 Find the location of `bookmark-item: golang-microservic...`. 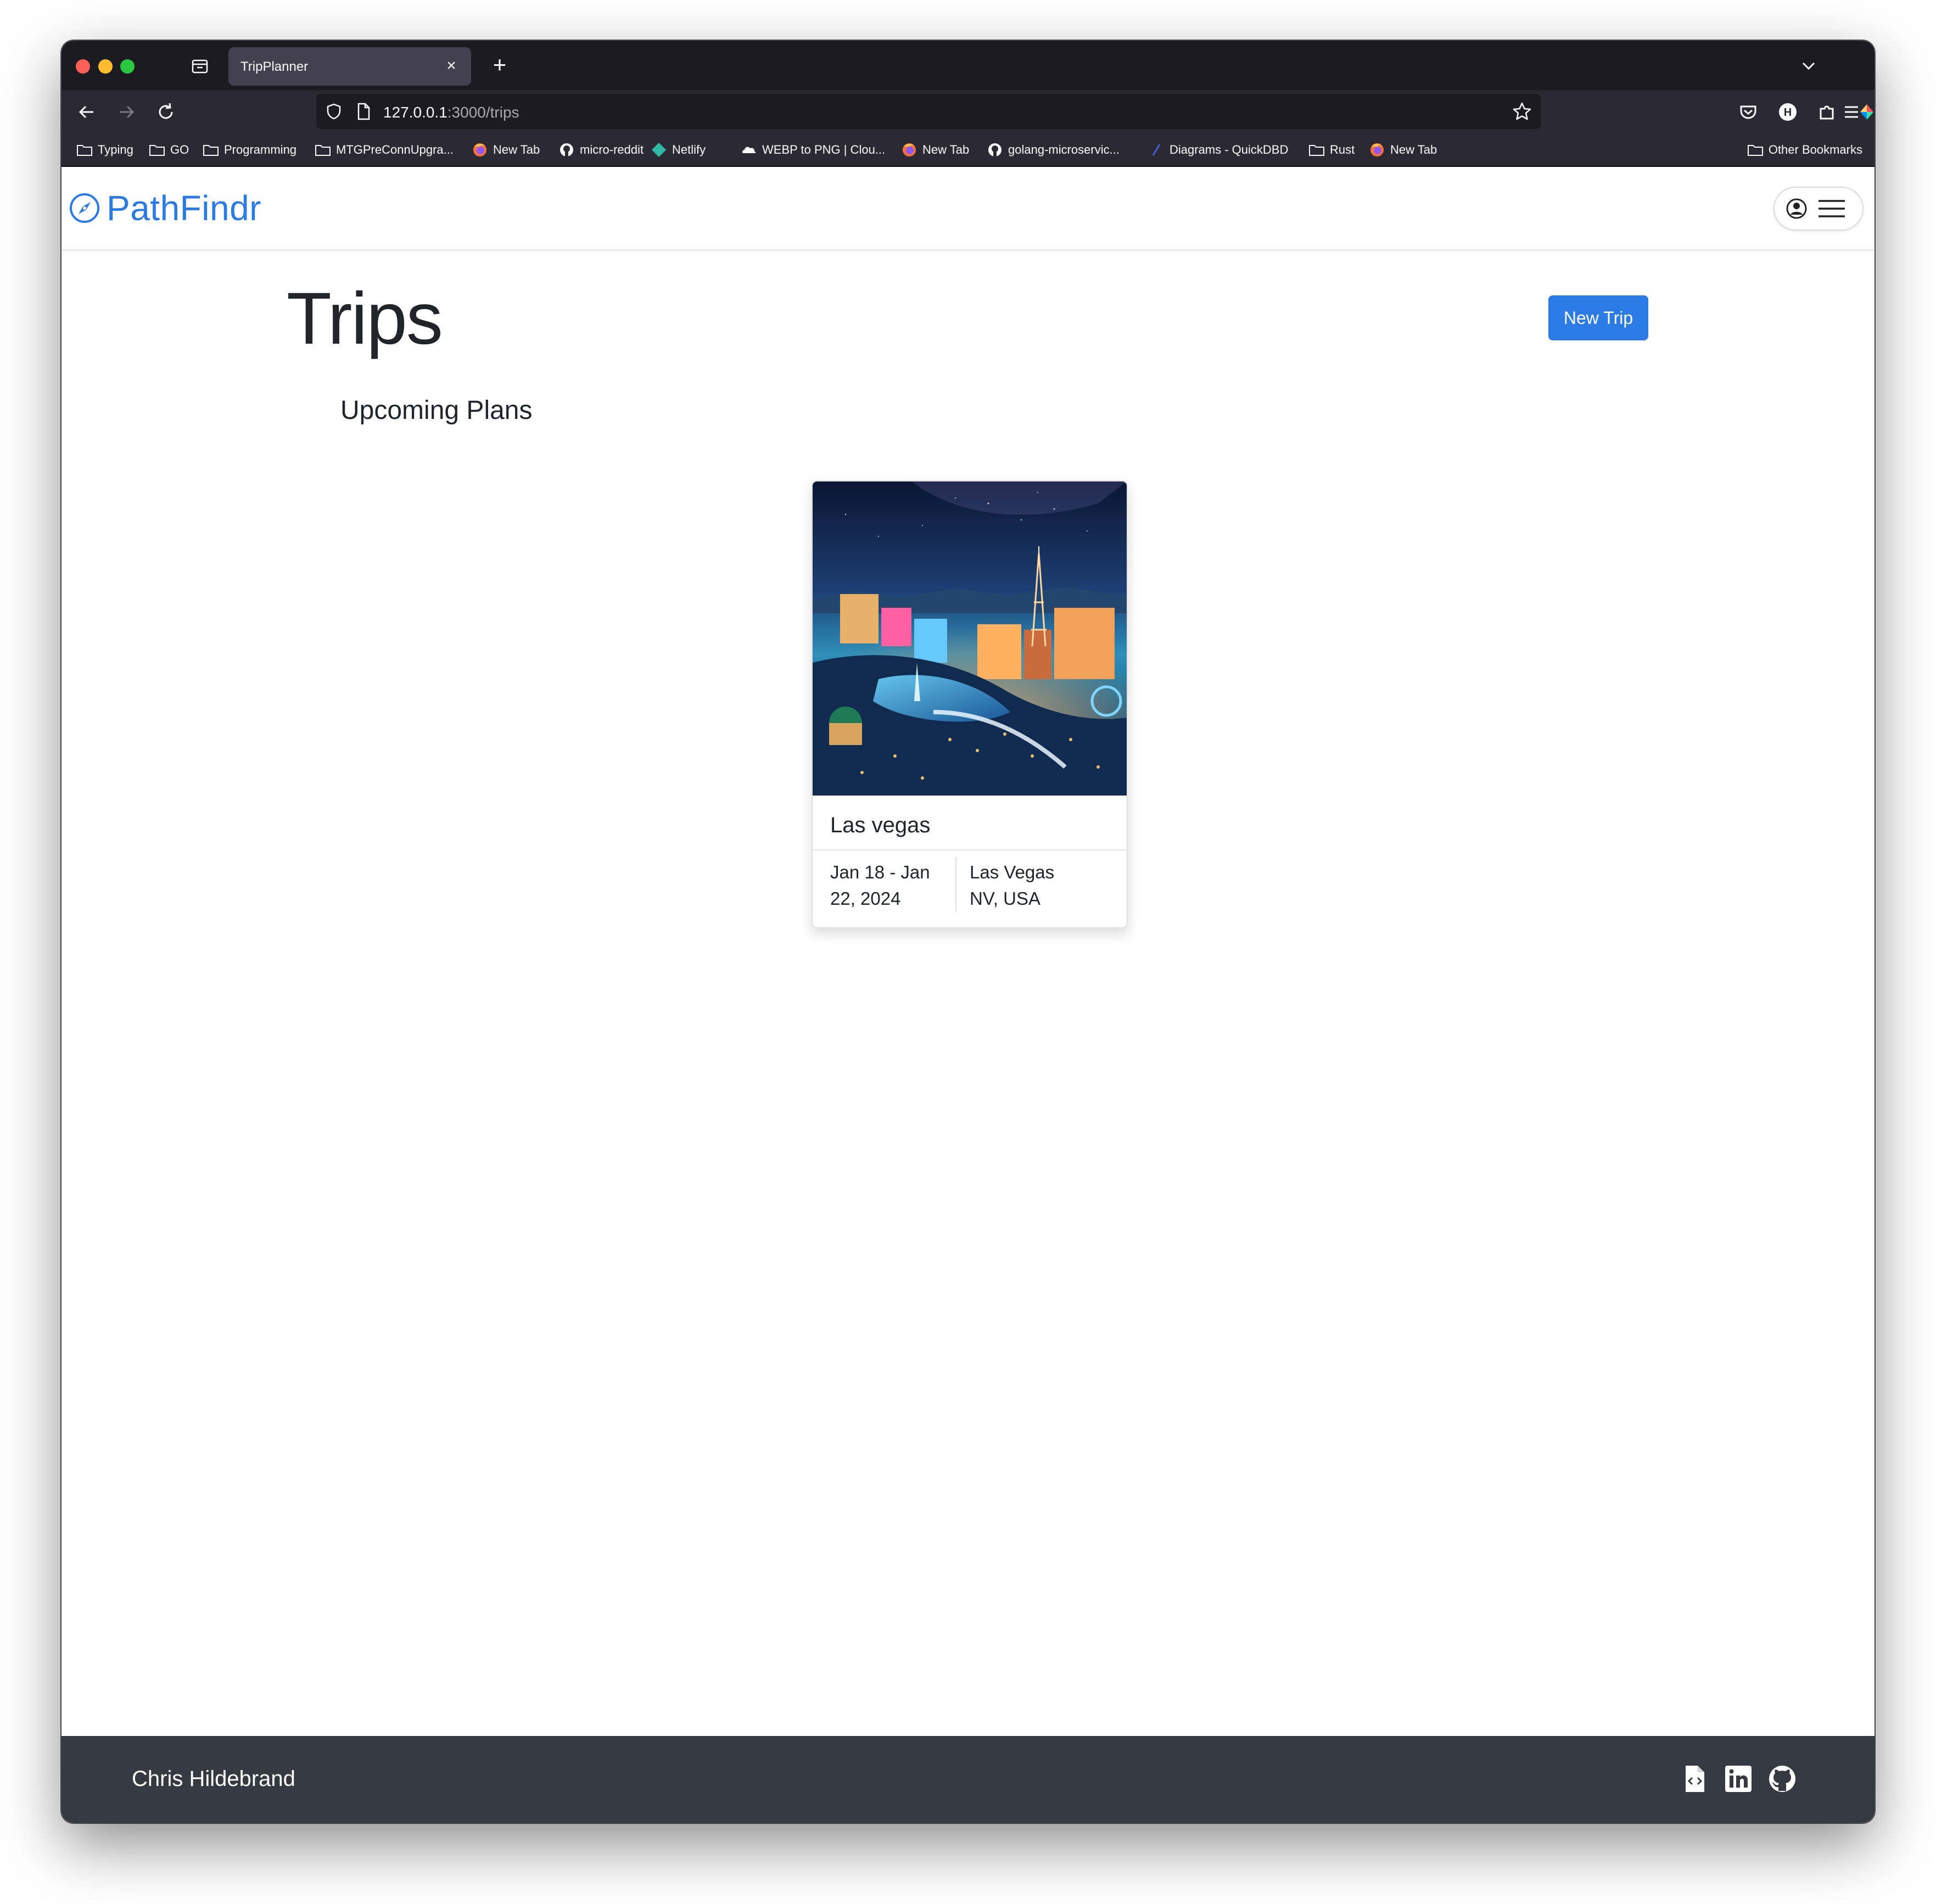

bookmark-item: golang-microservic... is located at coordinates (1053, 150).